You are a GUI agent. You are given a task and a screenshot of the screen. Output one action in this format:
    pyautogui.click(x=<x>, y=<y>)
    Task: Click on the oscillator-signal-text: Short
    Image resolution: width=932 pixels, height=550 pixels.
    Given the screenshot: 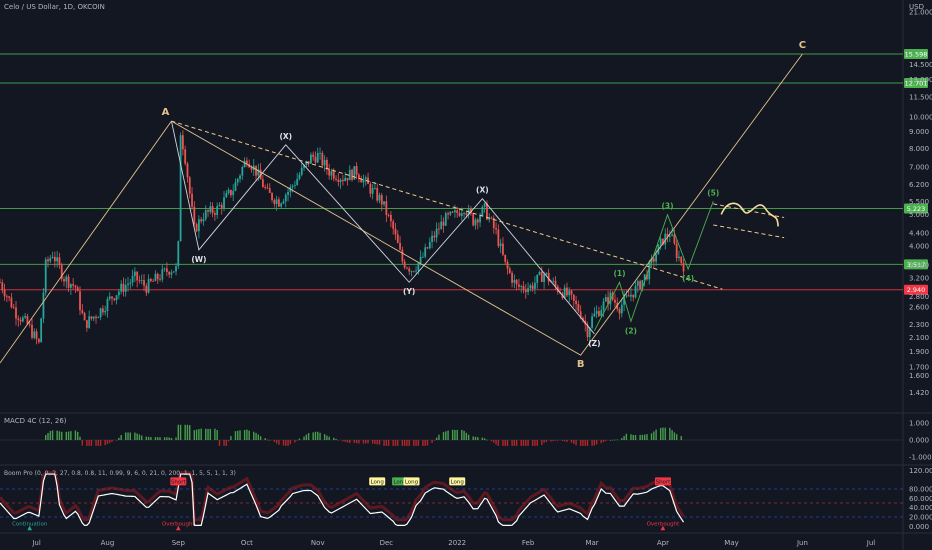 What is the action you would take?
    pyautogui.click(x=664, y=482)
    